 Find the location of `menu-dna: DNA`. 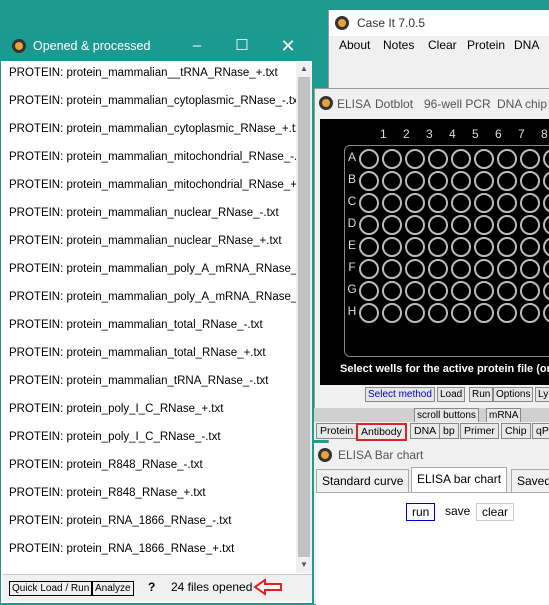

menu-dna: DNA is located at coordinates (526, 45).